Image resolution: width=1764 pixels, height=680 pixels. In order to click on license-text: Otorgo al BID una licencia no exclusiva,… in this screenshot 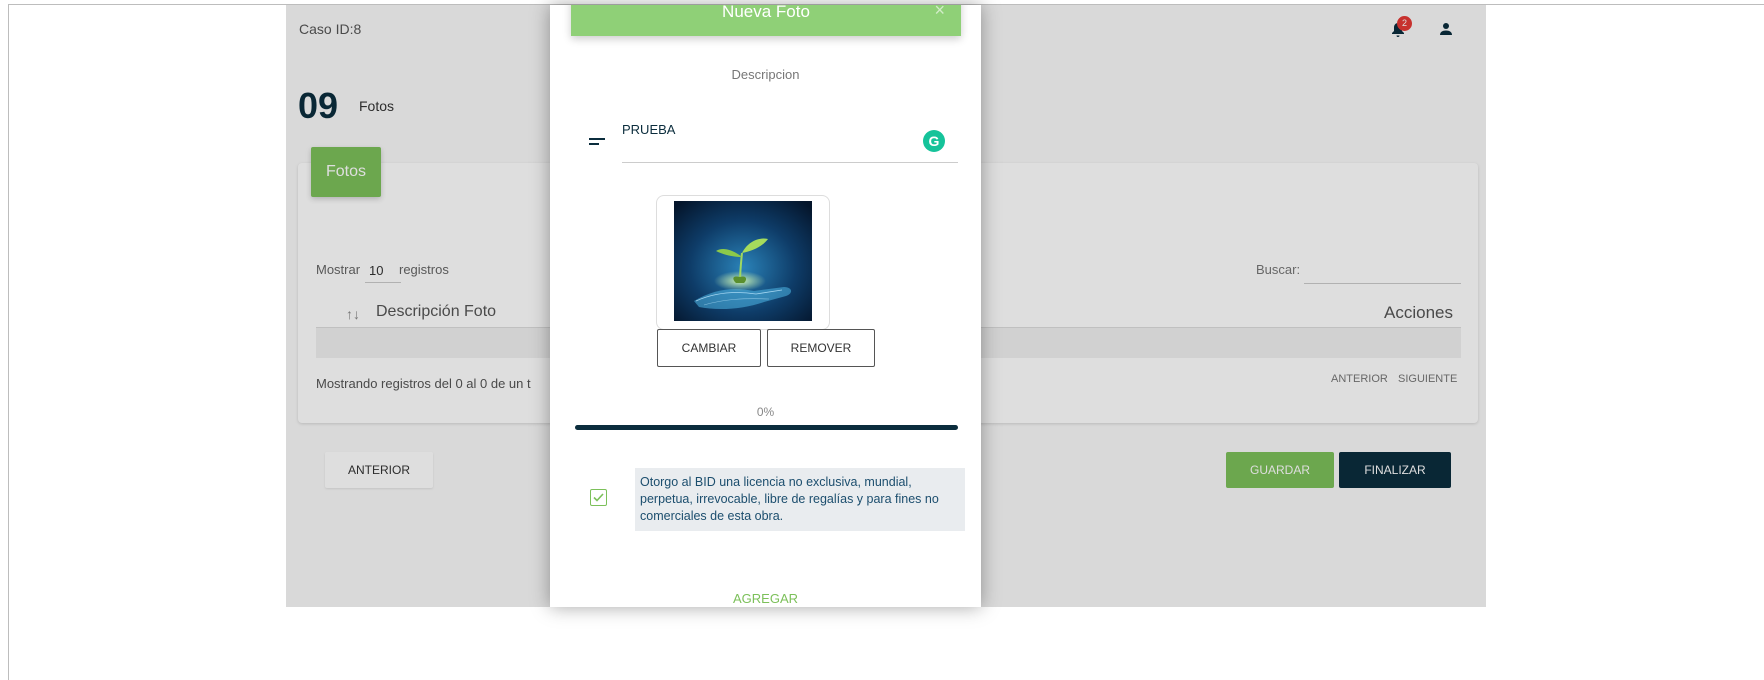, I will do `click(800, 499)`.